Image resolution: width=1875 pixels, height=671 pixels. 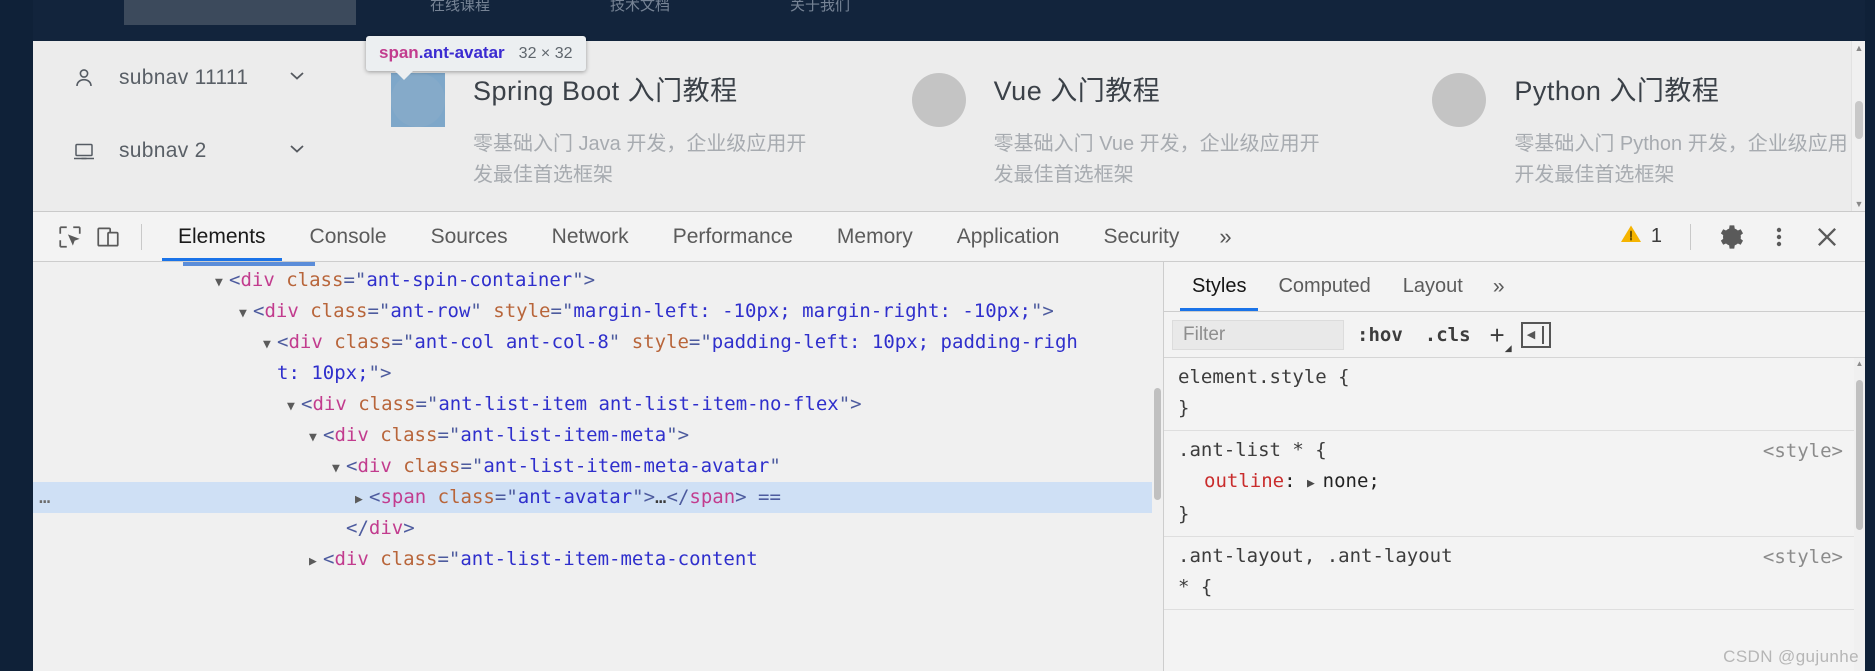 What do you see at coordinates (1225, 236) in the screenshot?
I see `more-tabs-icon: »` at bounding box center [1225, 236].